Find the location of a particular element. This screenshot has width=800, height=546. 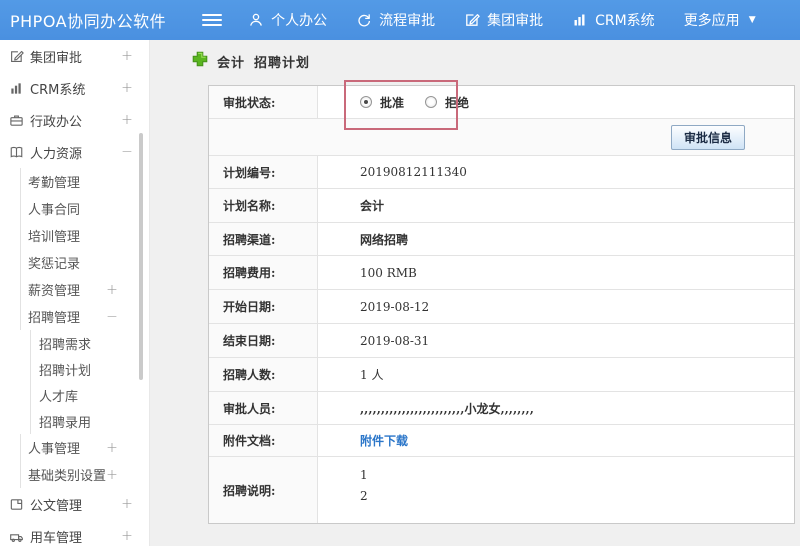

sidebar-item-official-docs: 公文管理 + is located at coordinates (74, 504).